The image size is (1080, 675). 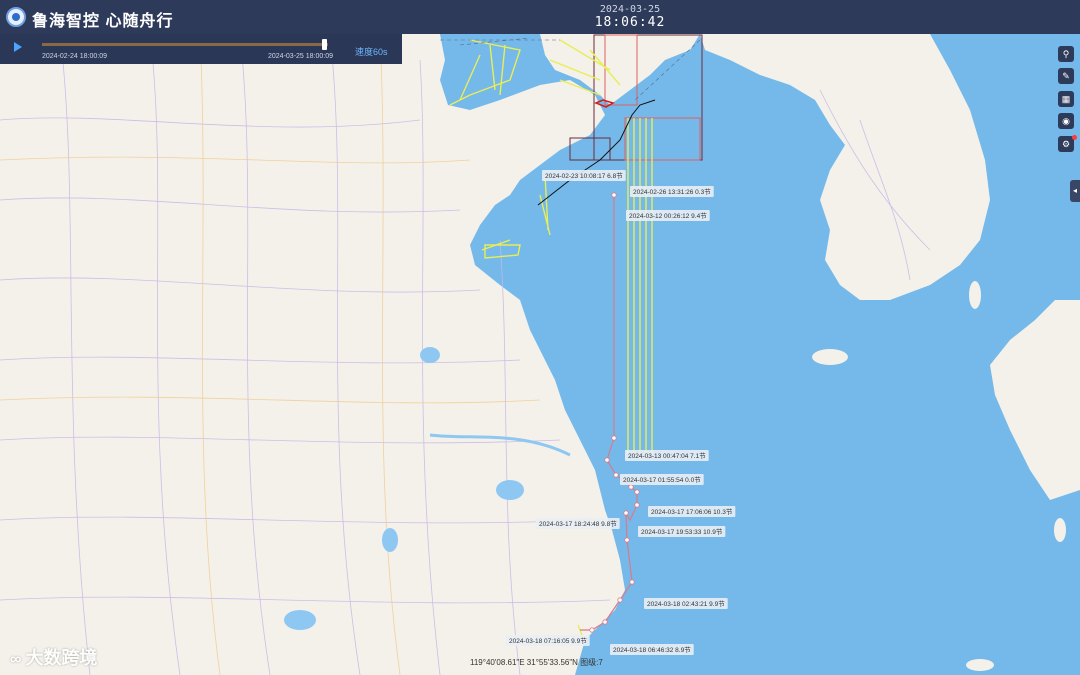 What do you see at coordinates (1066, 76) in the screenshot?
I see `ruler-icon: ✎` at bounding box center [1066, 76].